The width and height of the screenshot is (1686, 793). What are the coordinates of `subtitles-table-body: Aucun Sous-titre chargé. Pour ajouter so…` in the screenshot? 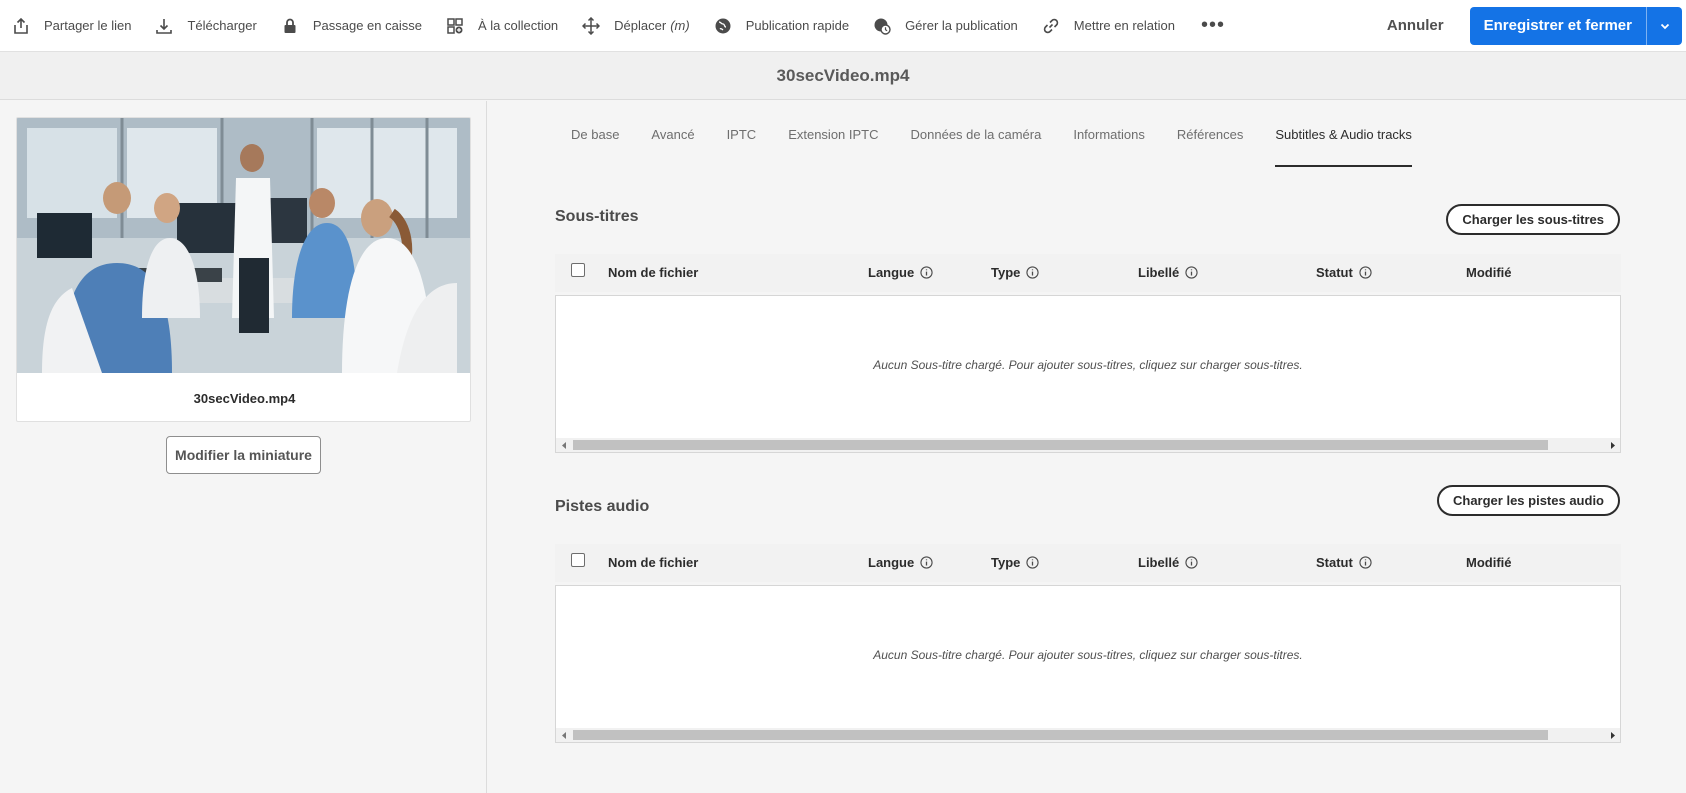 It's located at (1088, 374).